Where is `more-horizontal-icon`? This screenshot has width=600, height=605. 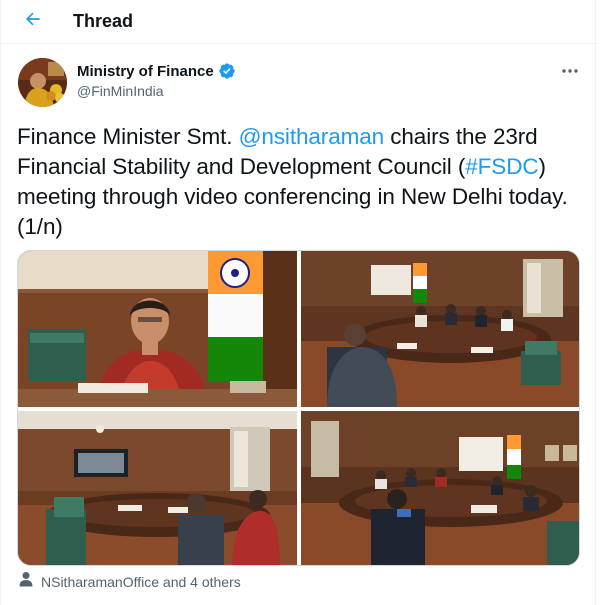 more-horizontal-icon is located at coordinates (570, 70).